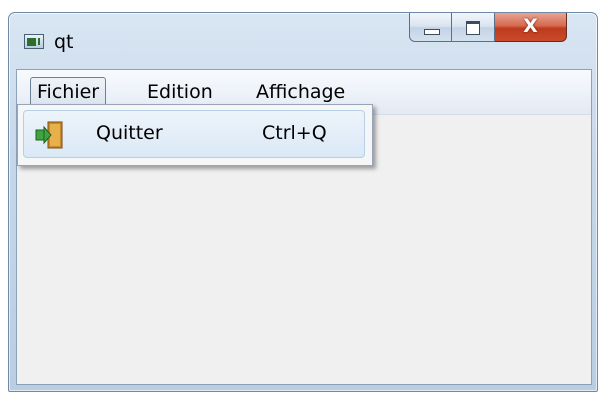  I want to click on quitter-shortcut: Ctrl+Q, so click(294, 133).